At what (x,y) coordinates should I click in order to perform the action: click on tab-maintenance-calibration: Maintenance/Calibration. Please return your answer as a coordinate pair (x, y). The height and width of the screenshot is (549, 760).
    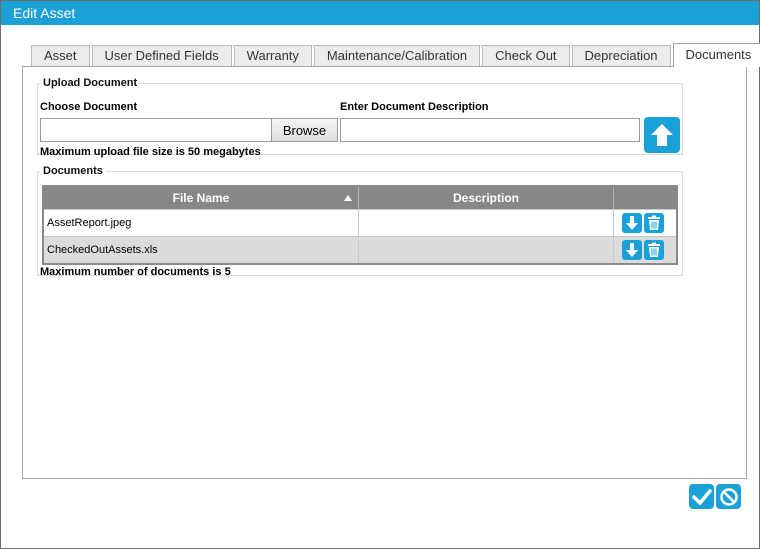
    Looking at the image, I should click on (397, 56).